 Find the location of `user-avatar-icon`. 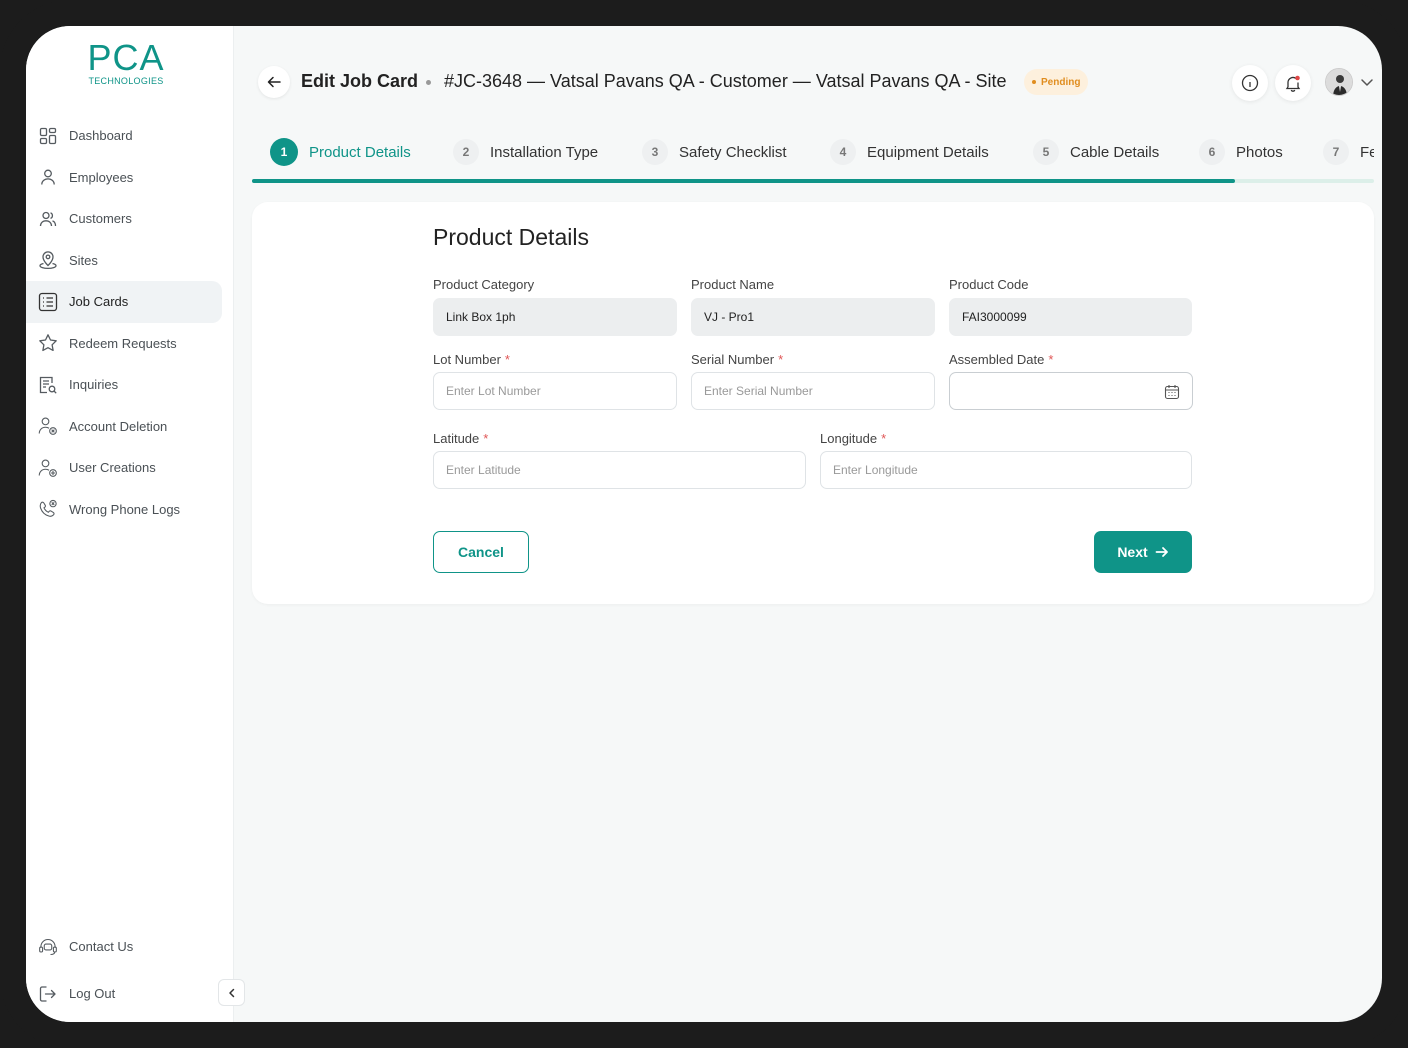

user-avatar-icon is located at coordinates (1339, 82).